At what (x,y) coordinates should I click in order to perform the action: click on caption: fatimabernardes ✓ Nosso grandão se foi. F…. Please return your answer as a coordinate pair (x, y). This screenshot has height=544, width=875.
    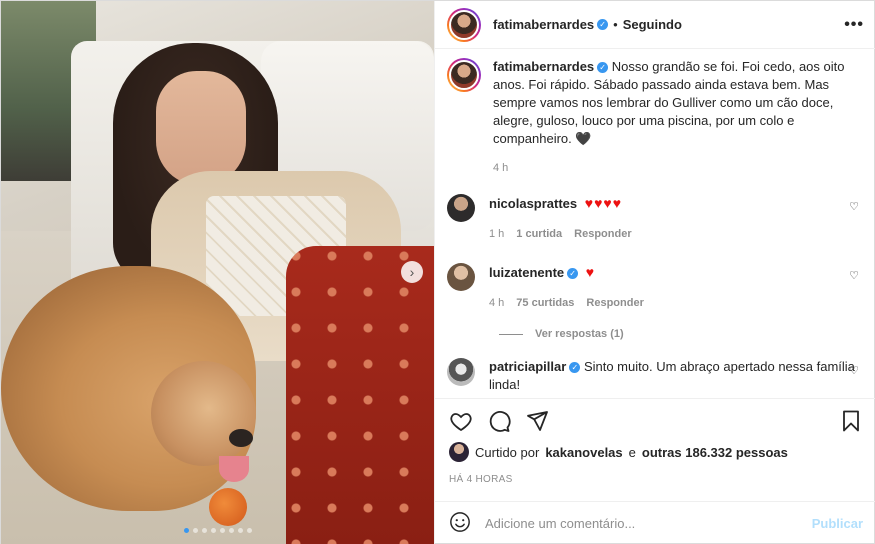
    Looking at the image, I should click on (654, 116).